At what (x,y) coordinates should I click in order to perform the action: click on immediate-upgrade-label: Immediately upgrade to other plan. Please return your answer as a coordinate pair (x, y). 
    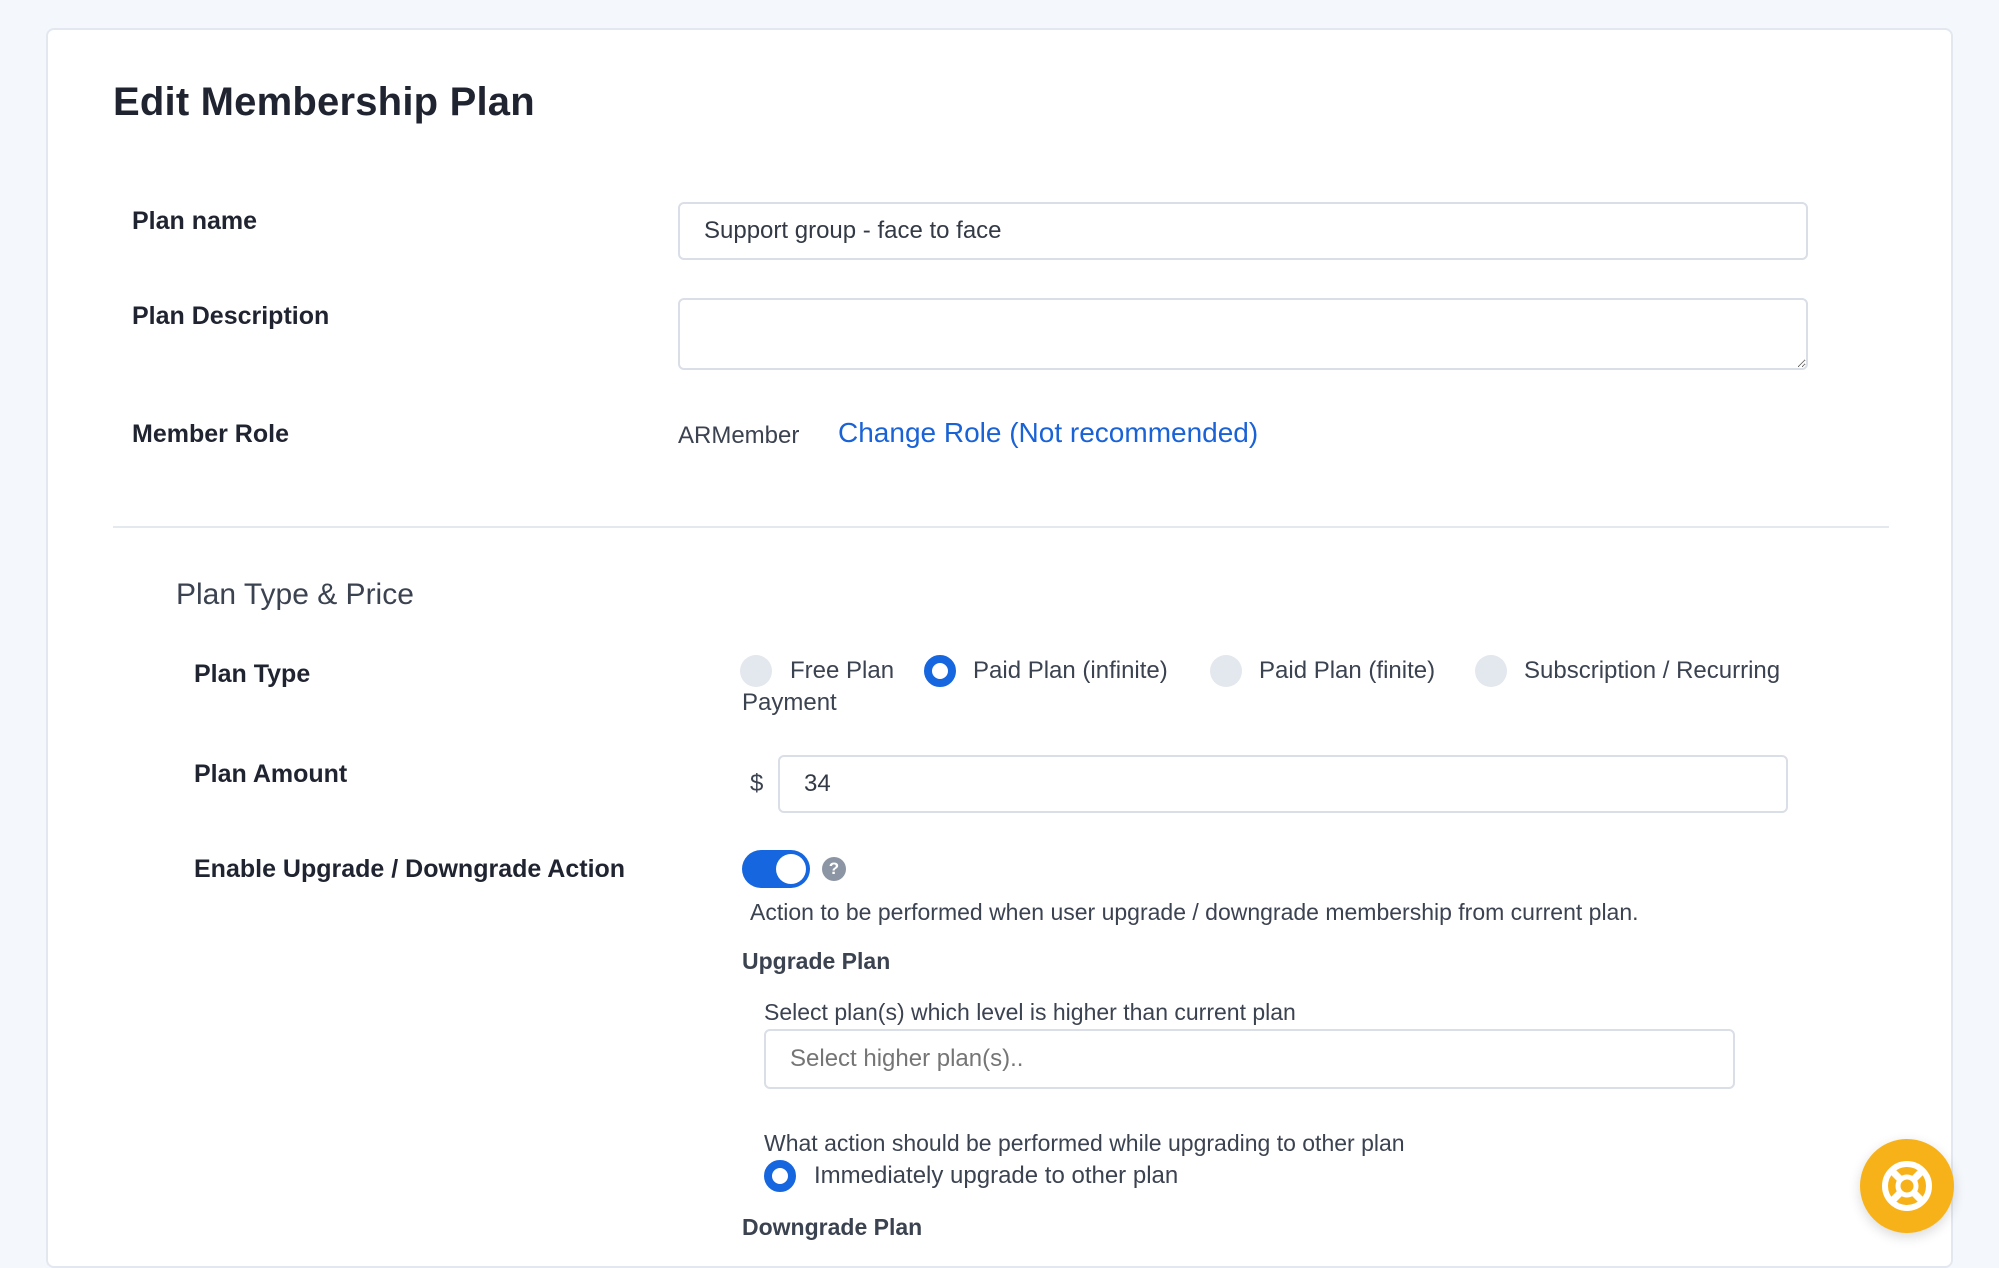
    Looking at the image, I should click on (996, 1176).